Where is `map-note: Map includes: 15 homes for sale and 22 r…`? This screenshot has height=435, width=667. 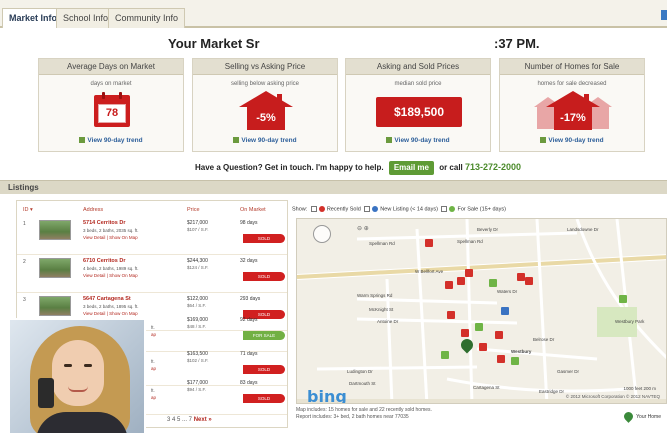
map-note: Map includes: 15 homes for sale and 22 r… is located at coordinates (364, 414).